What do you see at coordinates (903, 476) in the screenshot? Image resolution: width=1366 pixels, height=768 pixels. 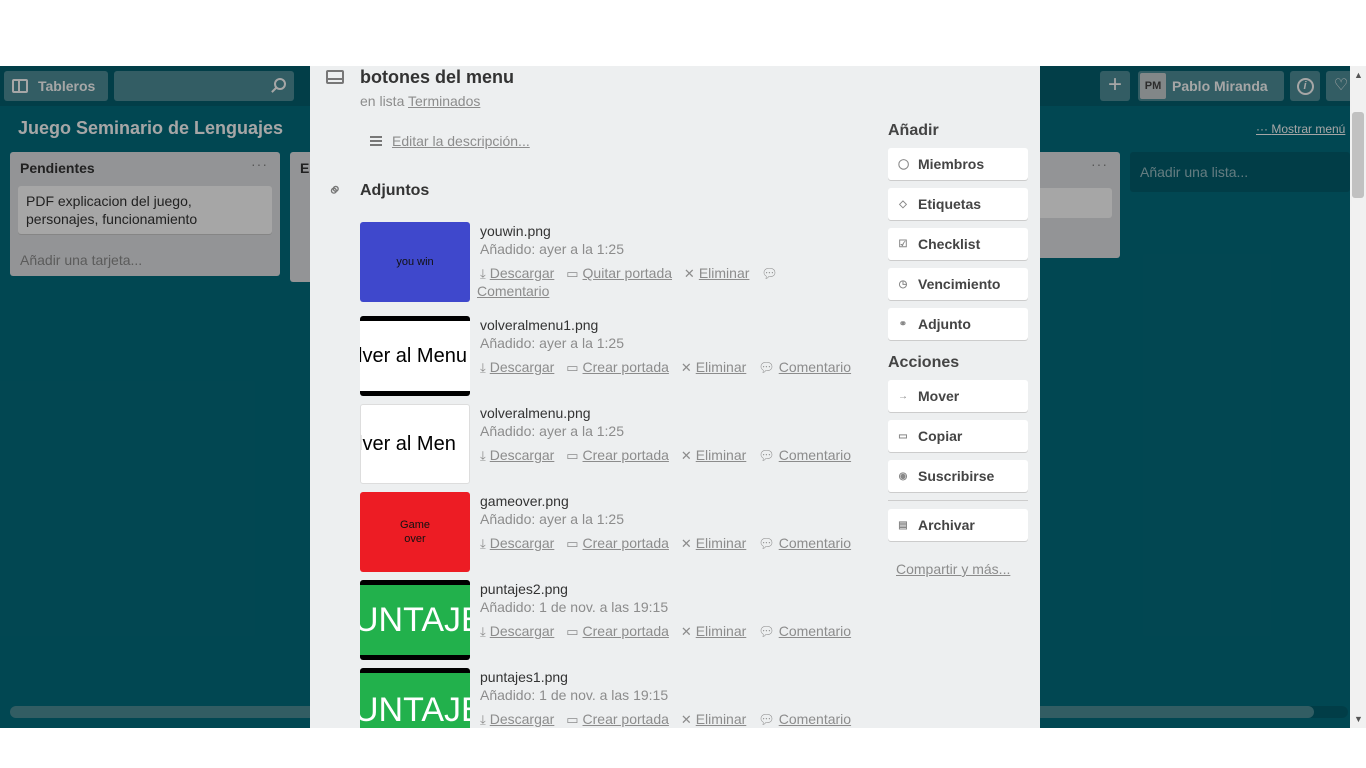 I see `eye-icon: ◉` at bounding box center [903, 476].